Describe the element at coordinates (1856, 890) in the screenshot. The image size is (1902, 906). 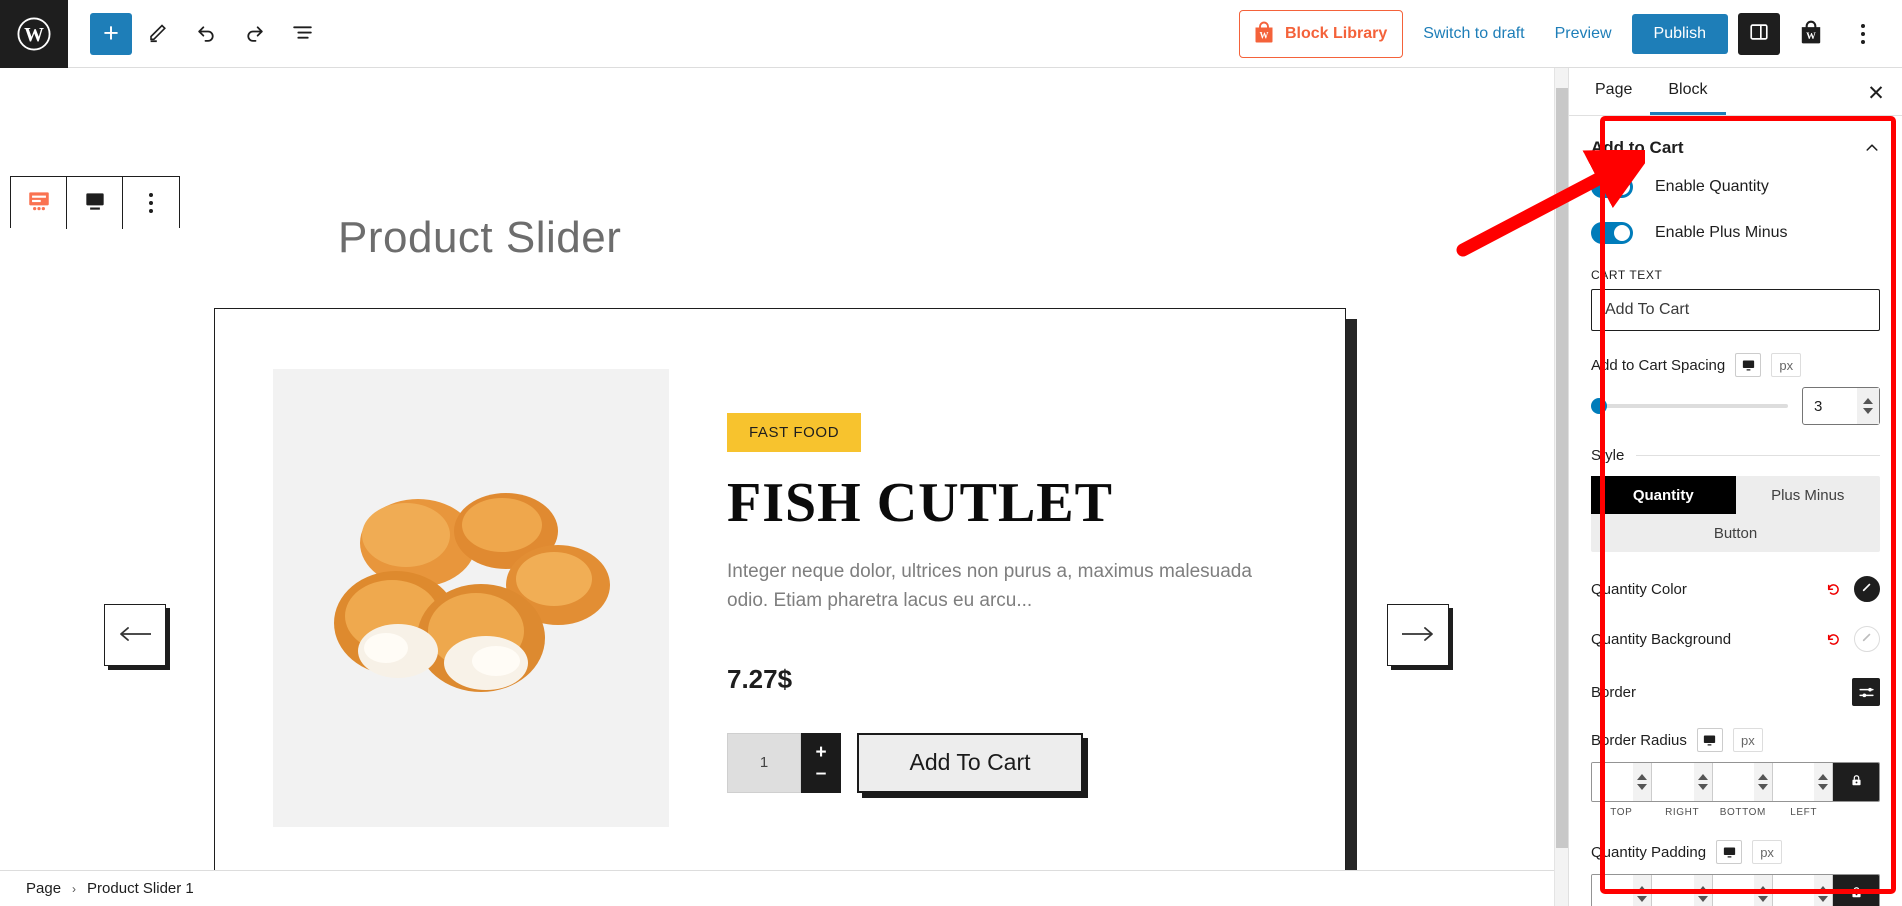
I see `quantity-padding-lock-button` at that location.